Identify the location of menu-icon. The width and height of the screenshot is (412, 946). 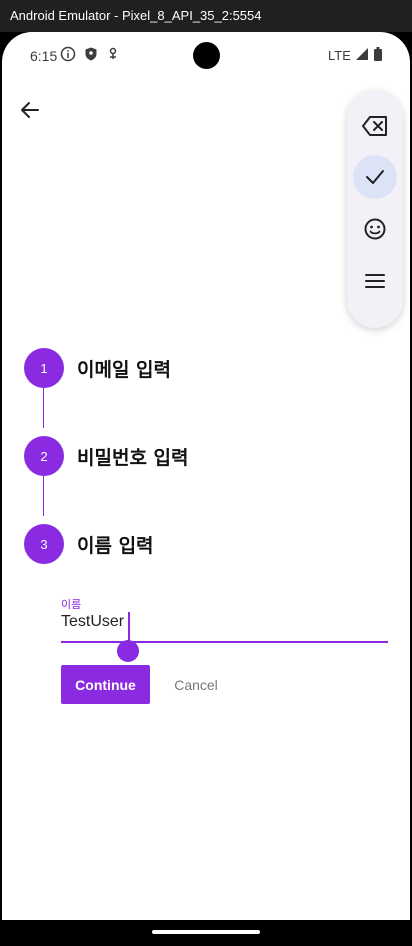
(375, 281).